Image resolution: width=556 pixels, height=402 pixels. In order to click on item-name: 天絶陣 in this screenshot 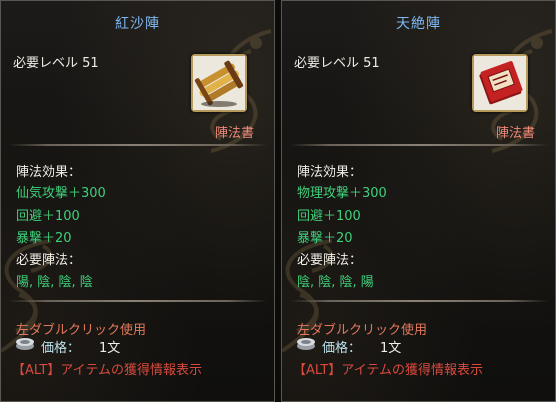, I will do `click(418, 24)`.